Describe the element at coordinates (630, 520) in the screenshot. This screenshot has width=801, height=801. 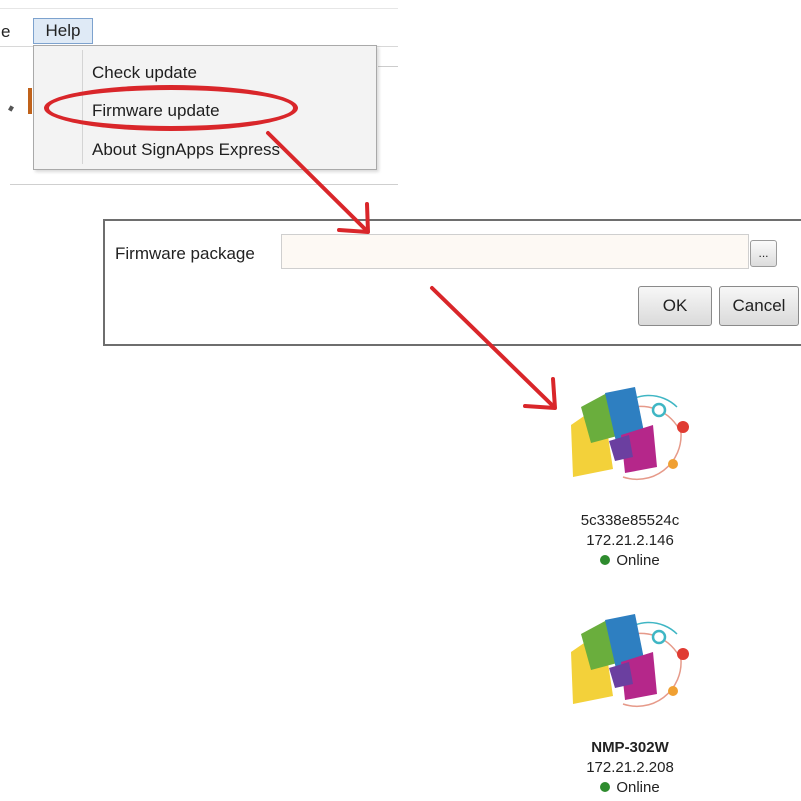
I see `device-name: 5c338e85524c` at that location.